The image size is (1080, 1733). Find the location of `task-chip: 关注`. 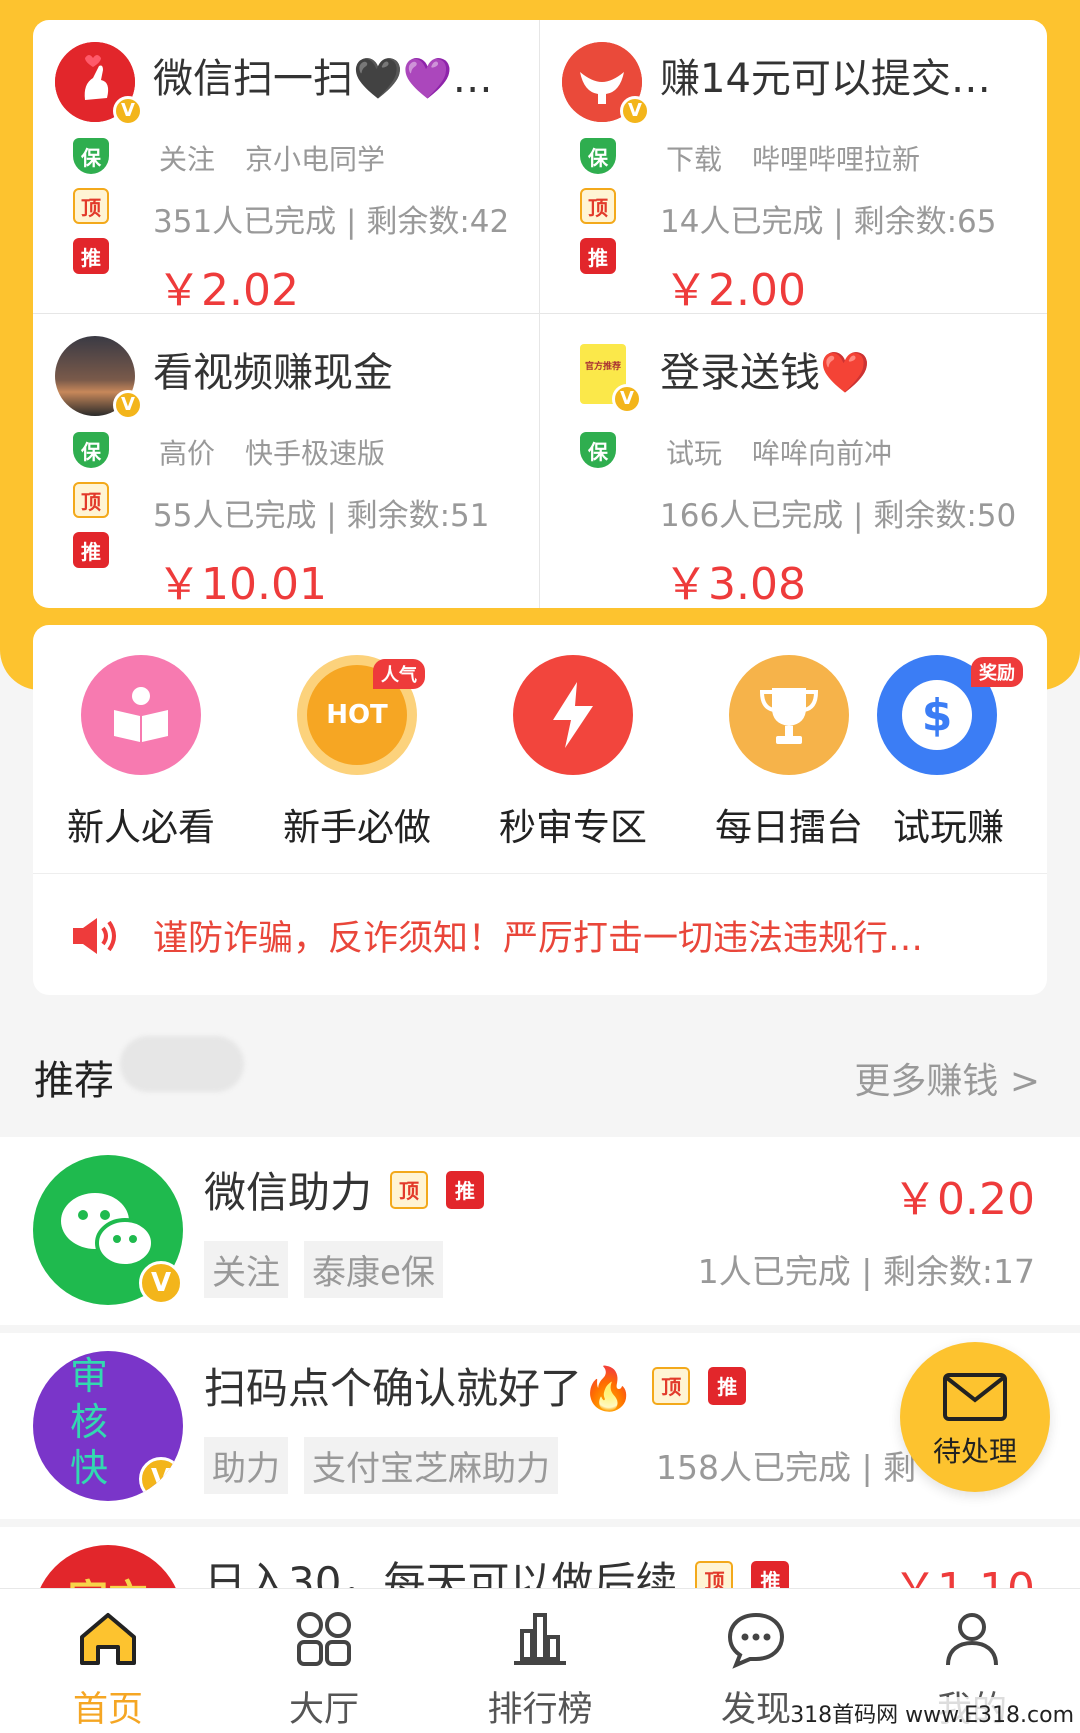

task-chip: 关注 is located at coordinates (246, 1269).